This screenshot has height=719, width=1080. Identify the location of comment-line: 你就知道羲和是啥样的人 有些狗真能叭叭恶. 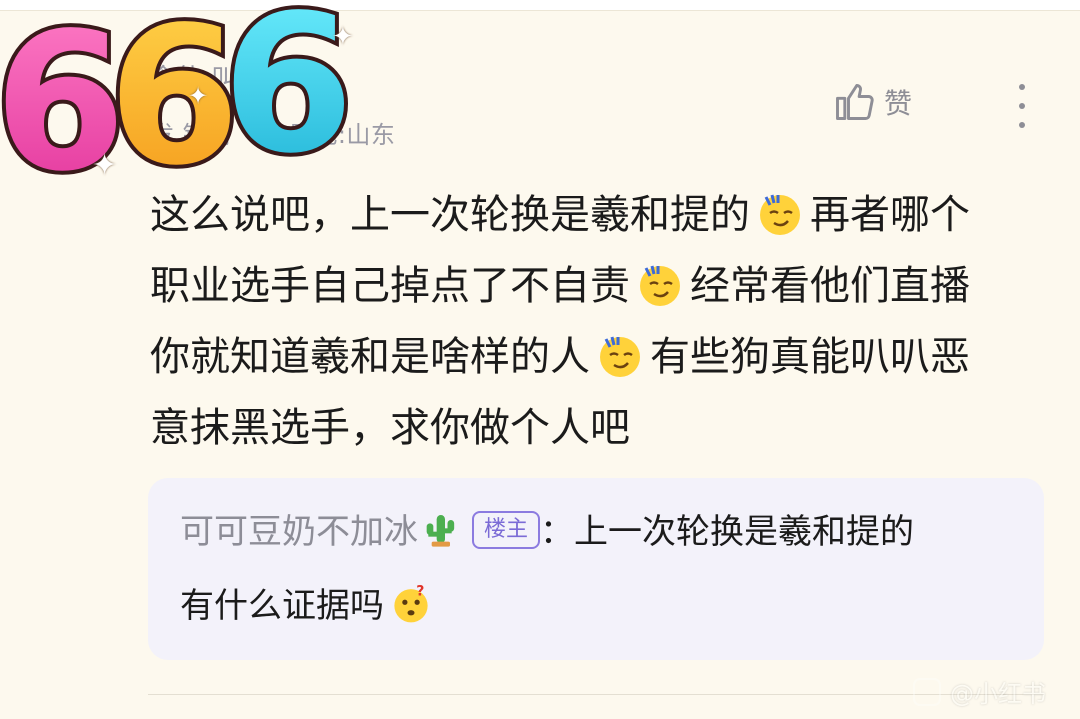
(600, 357).